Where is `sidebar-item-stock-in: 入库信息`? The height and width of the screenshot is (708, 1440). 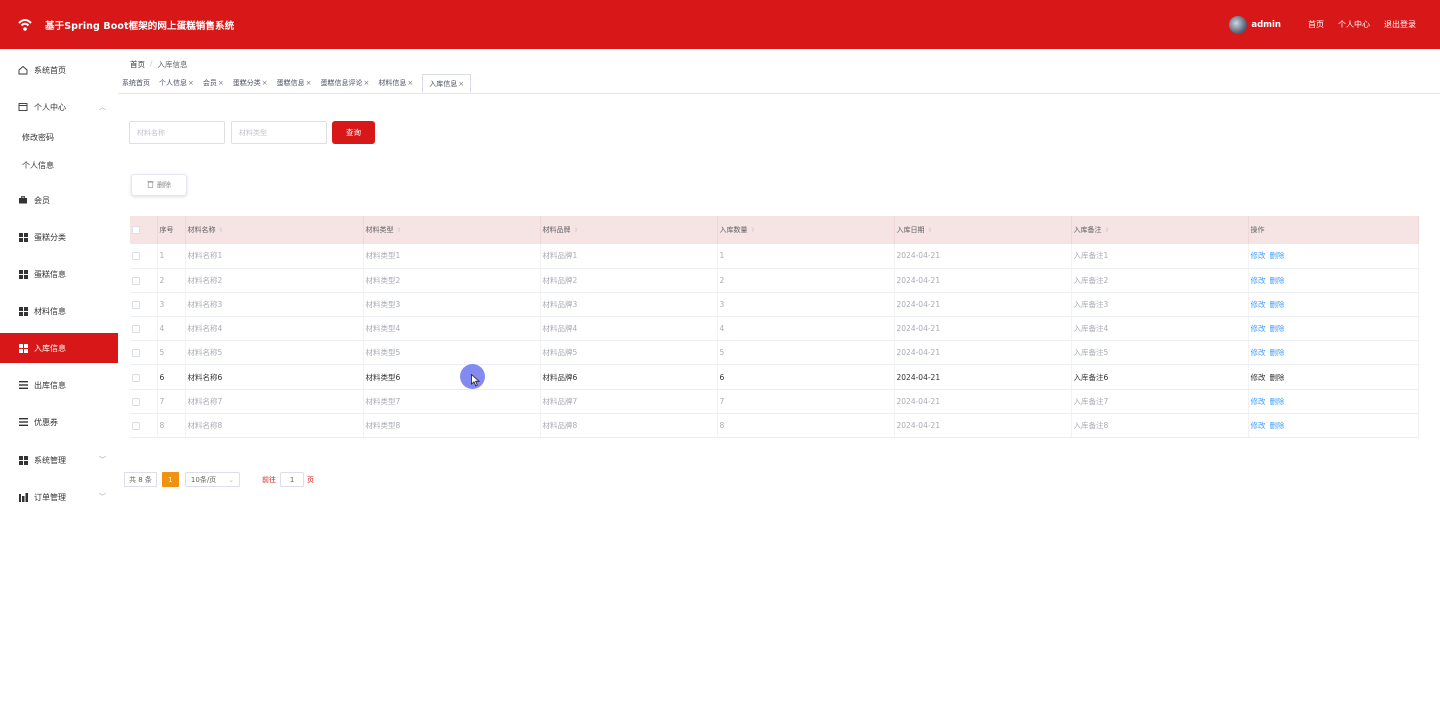 sidebar-item-stock-in: 入库信息 is located at coordinates (59, 348).